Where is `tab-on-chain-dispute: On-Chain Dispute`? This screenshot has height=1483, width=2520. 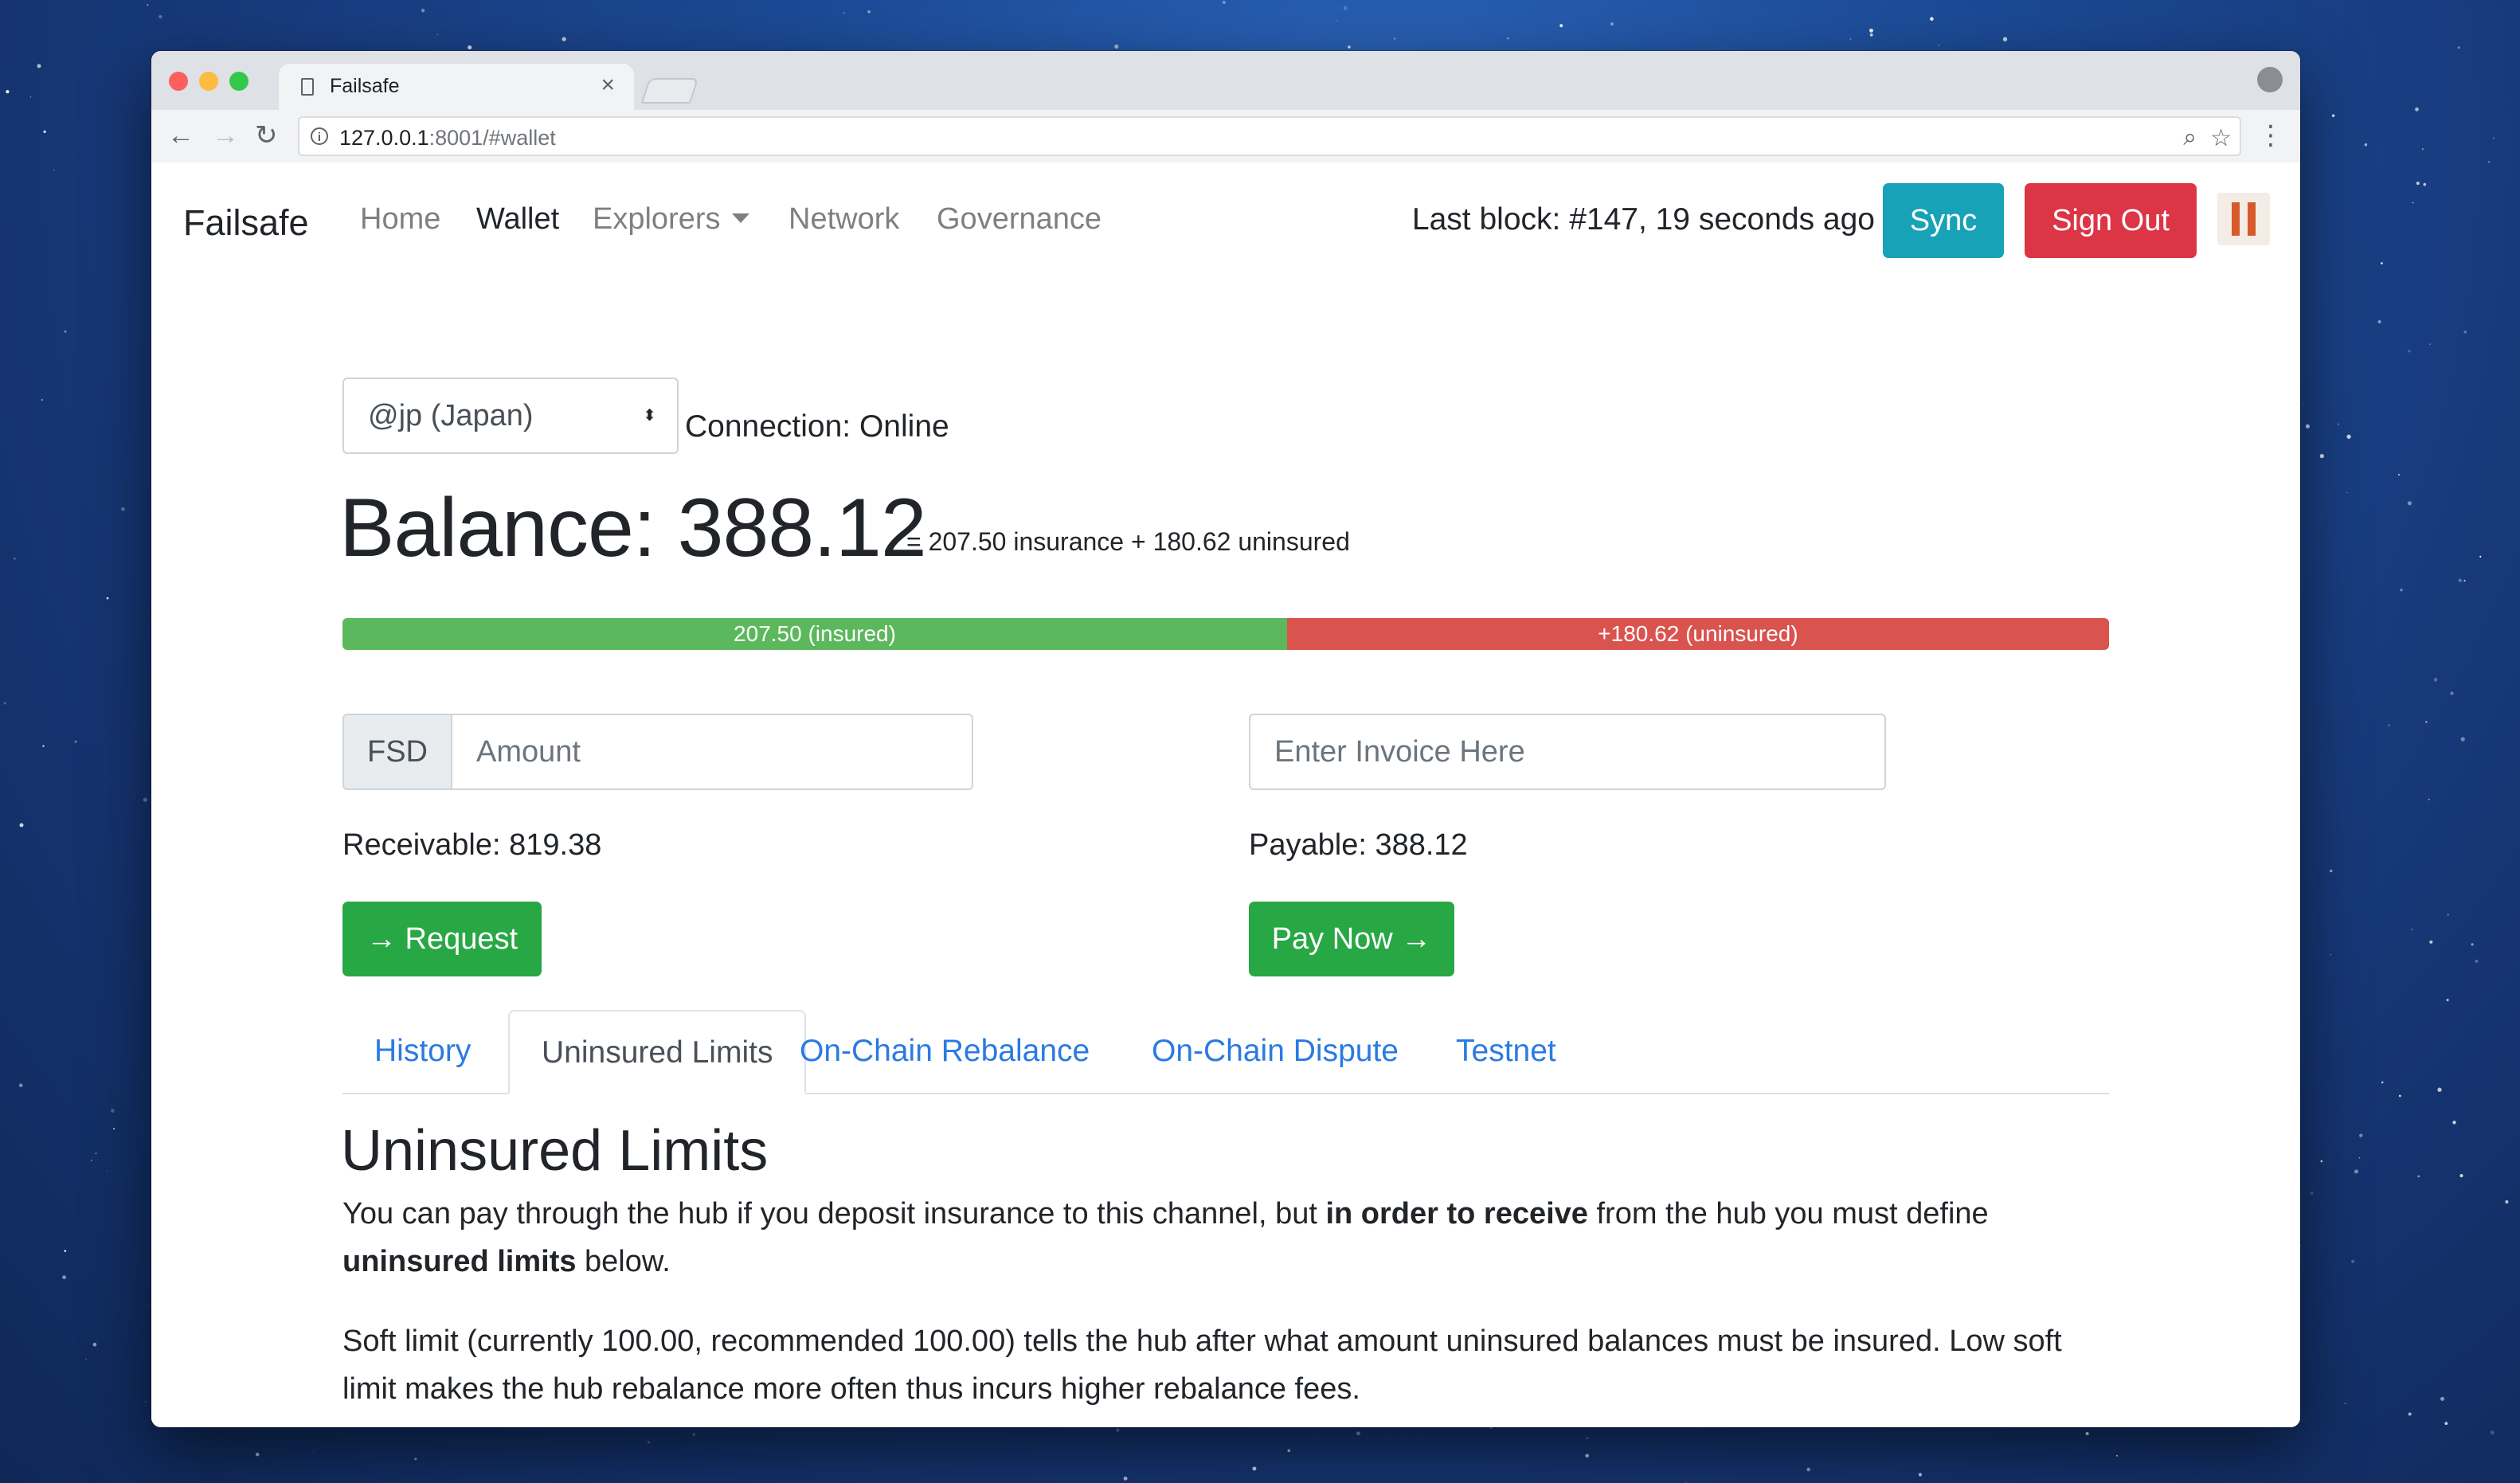 tab-on-chain-dispute: On-Chain Dispute is located at coordinates (1275, 1051).